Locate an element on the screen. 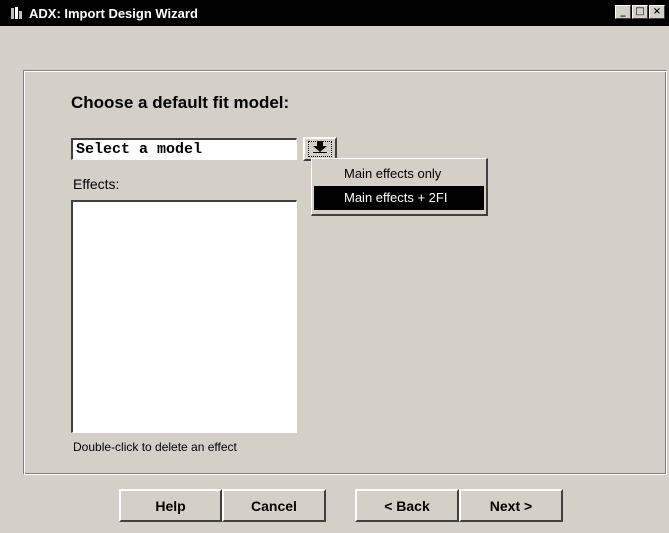 The width and height of the screenshot is (669, 533). maximize-button: □ is located at coordinates (640, 12).